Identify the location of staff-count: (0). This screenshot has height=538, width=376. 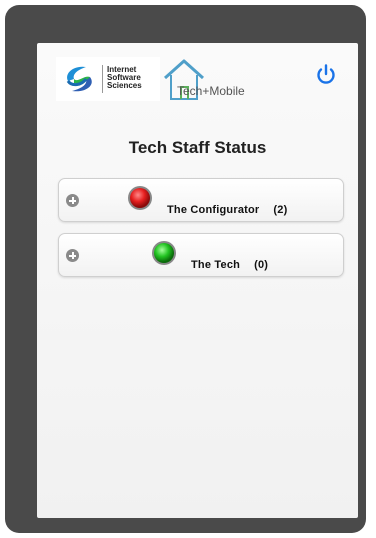
(261, 265).